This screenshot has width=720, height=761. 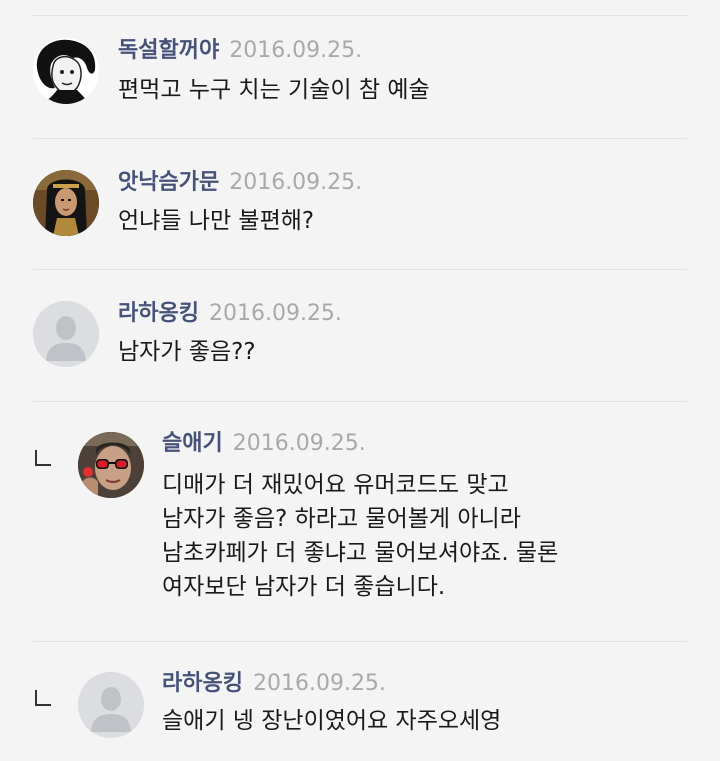 I want to click on comment-author: 슬애기, so click(x=192, y=443).